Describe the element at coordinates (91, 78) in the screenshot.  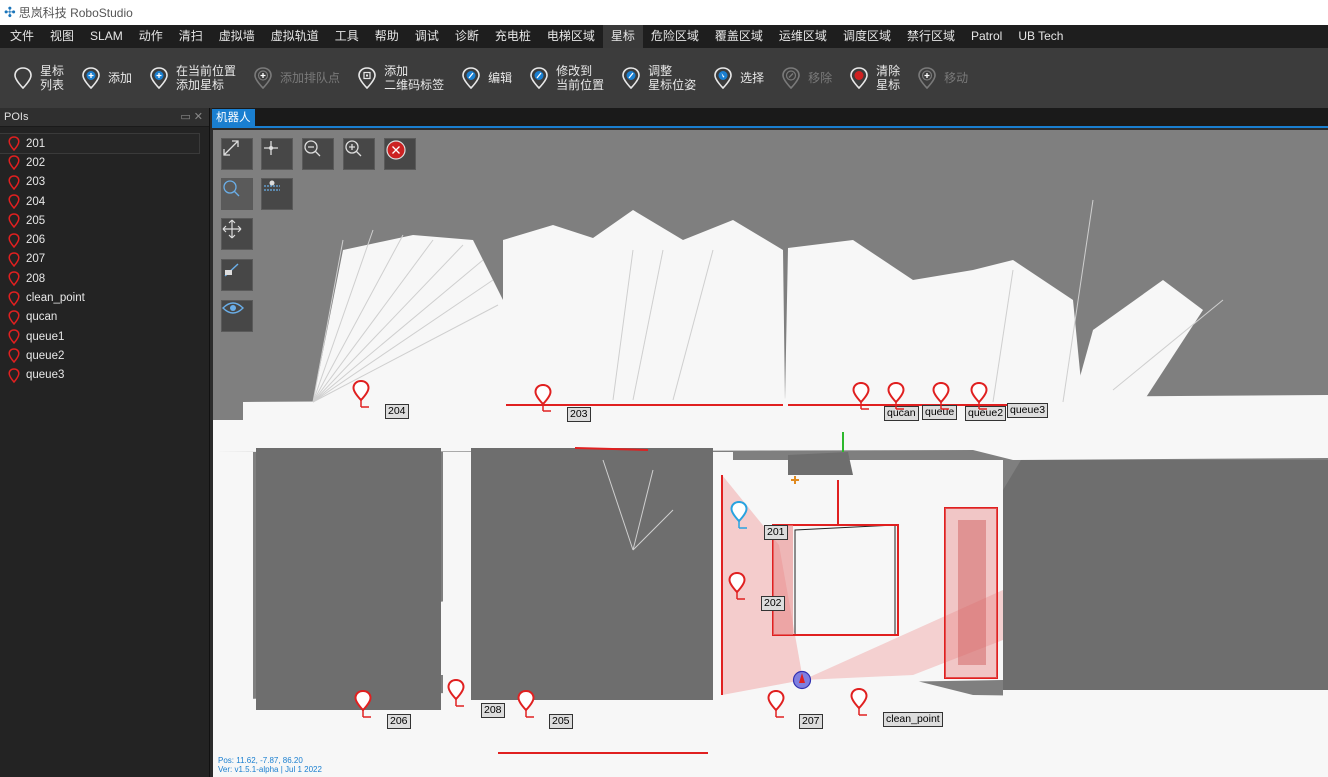
I see `add-circle-icon` at that location.